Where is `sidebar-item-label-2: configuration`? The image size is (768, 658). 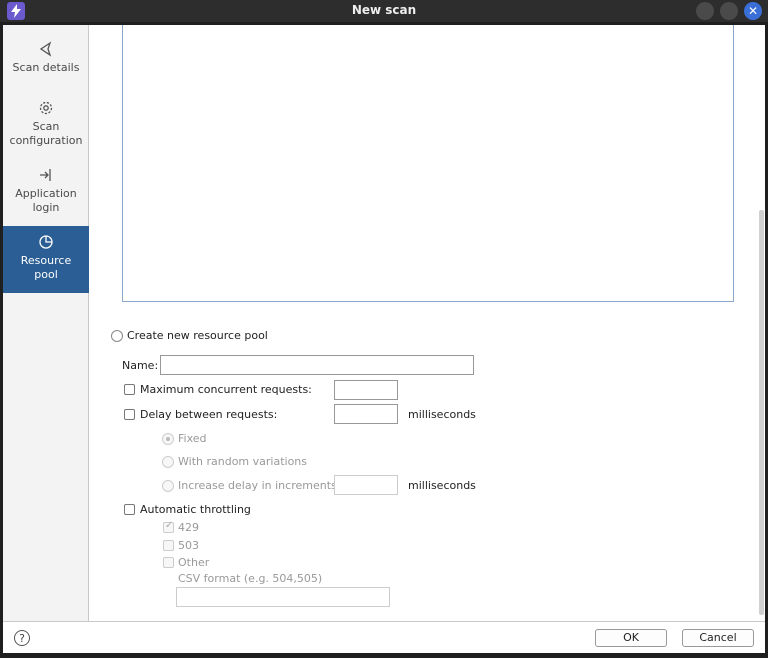
sidebar-item-label-2: configuration is located at coordinates (46, 140).